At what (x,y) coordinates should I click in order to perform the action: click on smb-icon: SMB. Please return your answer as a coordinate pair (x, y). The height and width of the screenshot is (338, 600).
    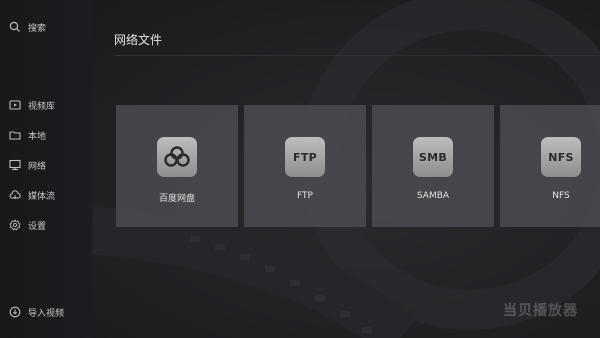
    Looking at the image, I should click on (433, 157).